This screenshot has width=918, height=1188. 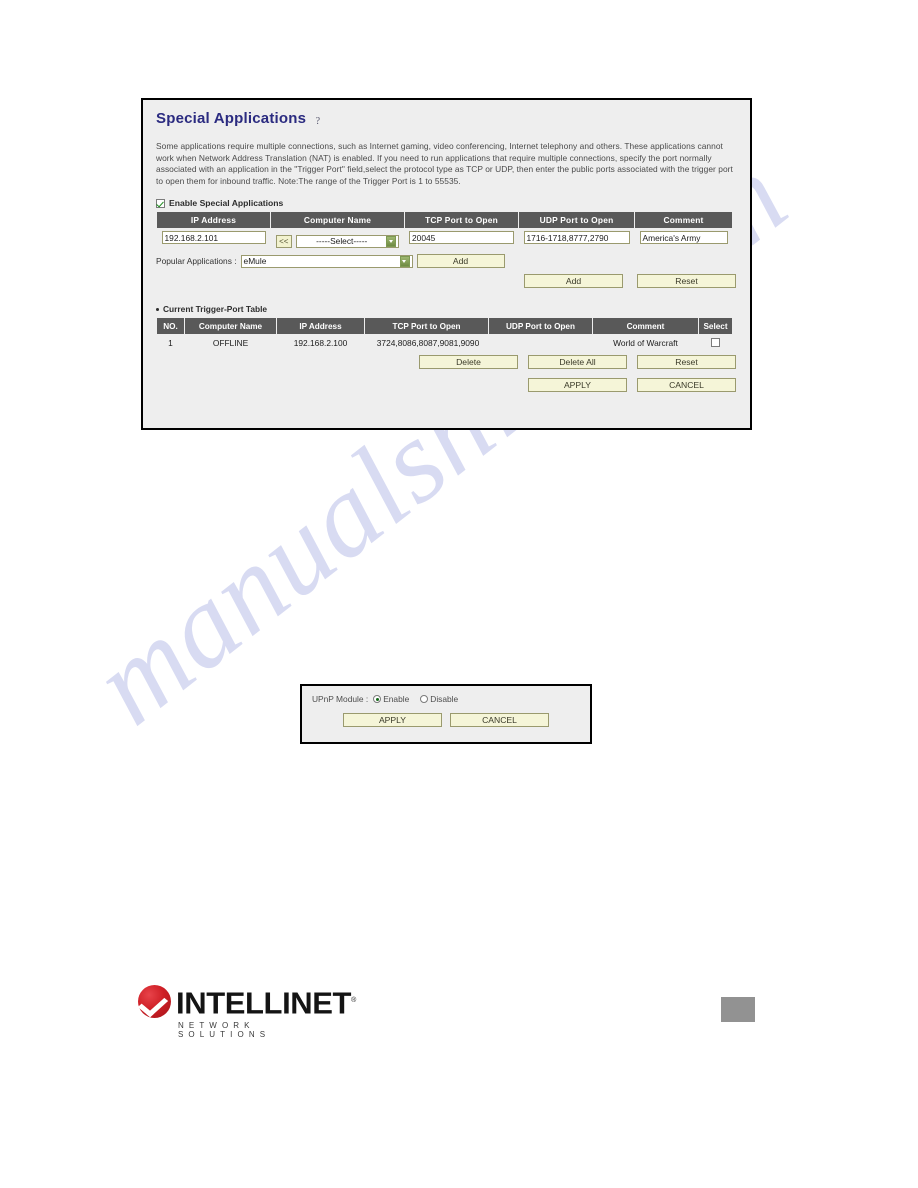 What do you see at coordinates (446, 309) in the screenshot?
I see `current-trigger-port-heading: Current Trigger-Port Table` at bounding box center [446, 309].